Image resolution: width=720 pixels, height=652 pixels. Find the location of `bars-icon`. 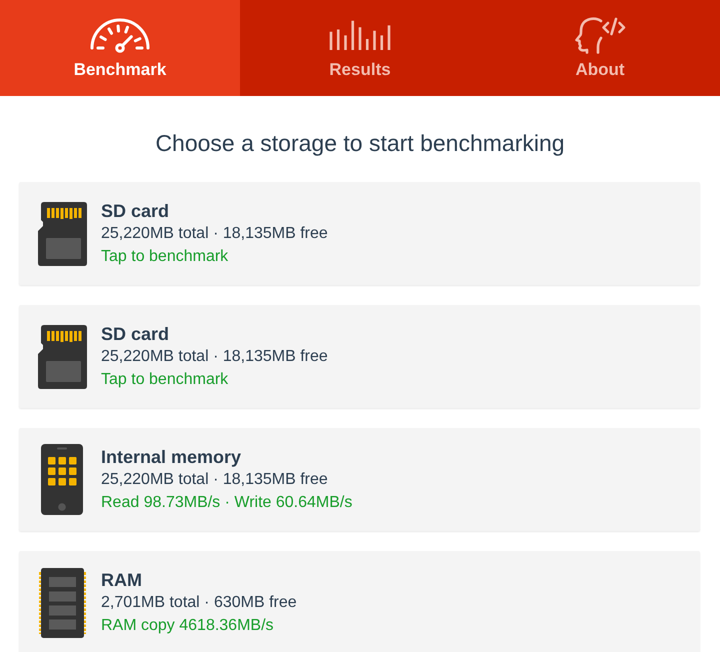

bars-icon is located at coordinates (360, 35).